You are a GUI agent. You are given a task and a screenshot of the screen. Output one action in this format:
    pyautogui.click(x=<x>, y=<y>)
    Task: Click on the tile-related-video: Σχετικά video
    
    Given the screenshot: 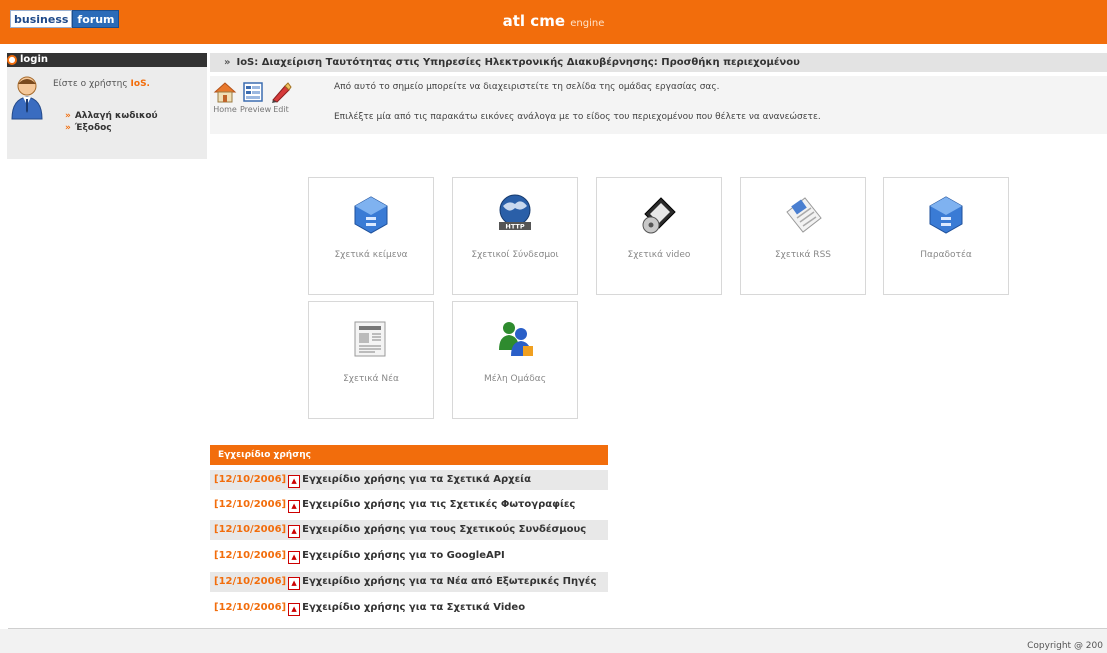 What is the action you would take?
    pyautogui.click(x=659, y=236)
    